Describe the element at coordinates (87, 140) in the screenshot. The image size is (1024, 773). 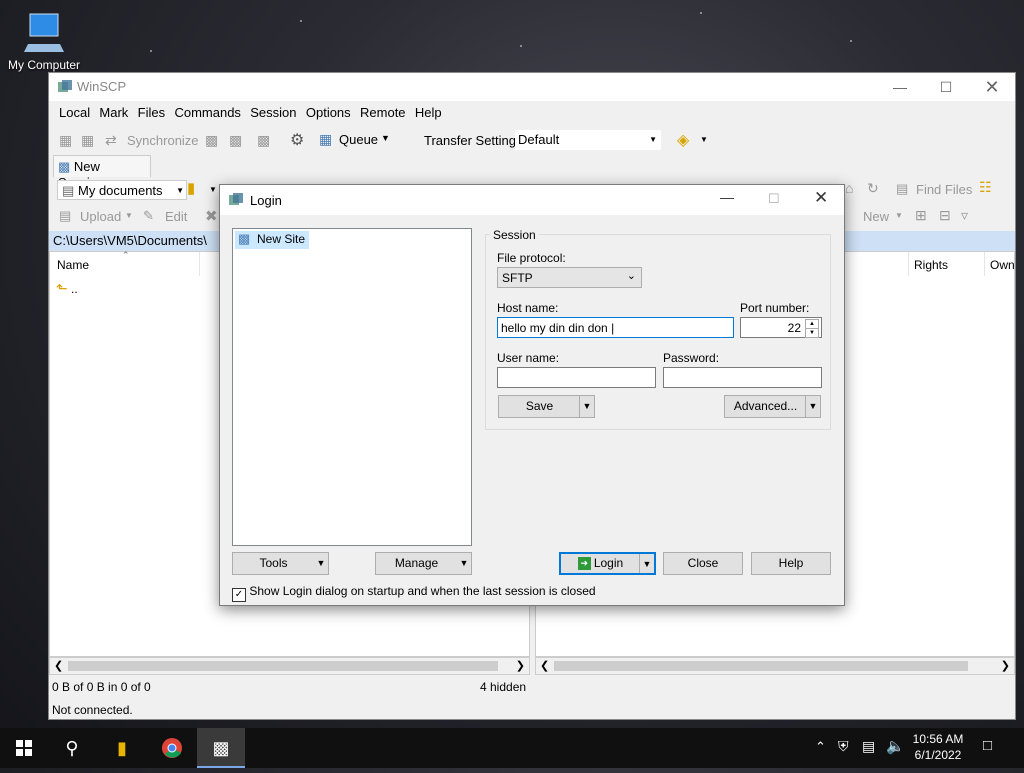
I see `sync-browse-icon: ▦` at that location.